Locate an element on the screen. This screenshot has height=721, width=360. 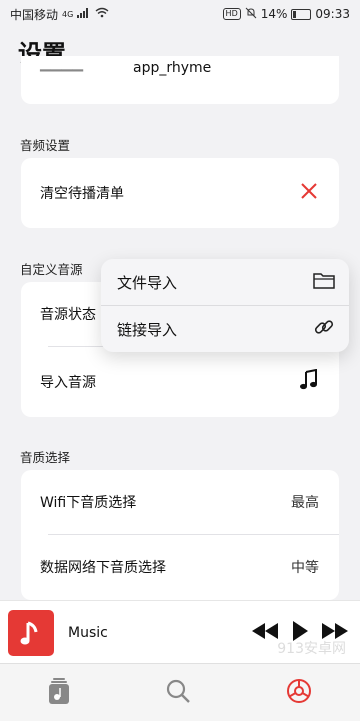
tab-library is located at coordinates (59, 693).